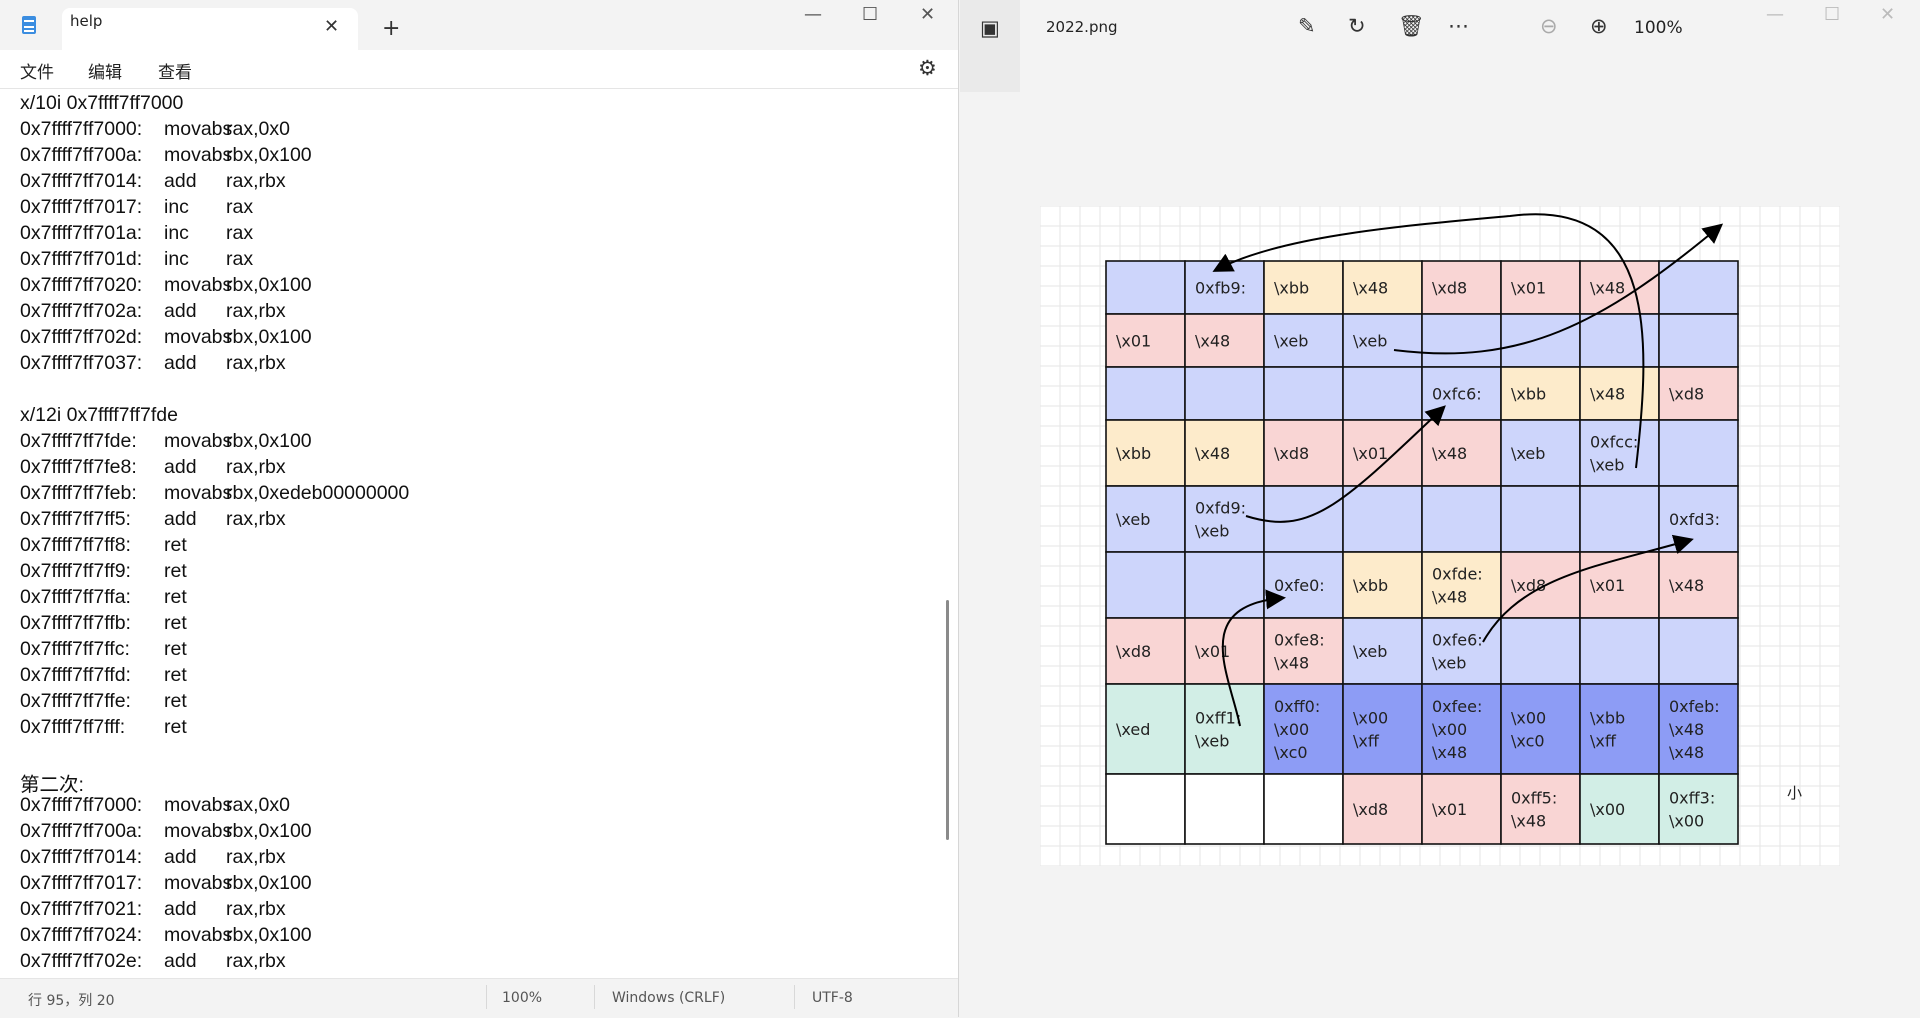 This screenshot has width=1920, height=1018. What do you see at coordinates (1457, 574) in the screenshot?
I see `cell-label: 0xfde:` at bounding box center [1457, 574].